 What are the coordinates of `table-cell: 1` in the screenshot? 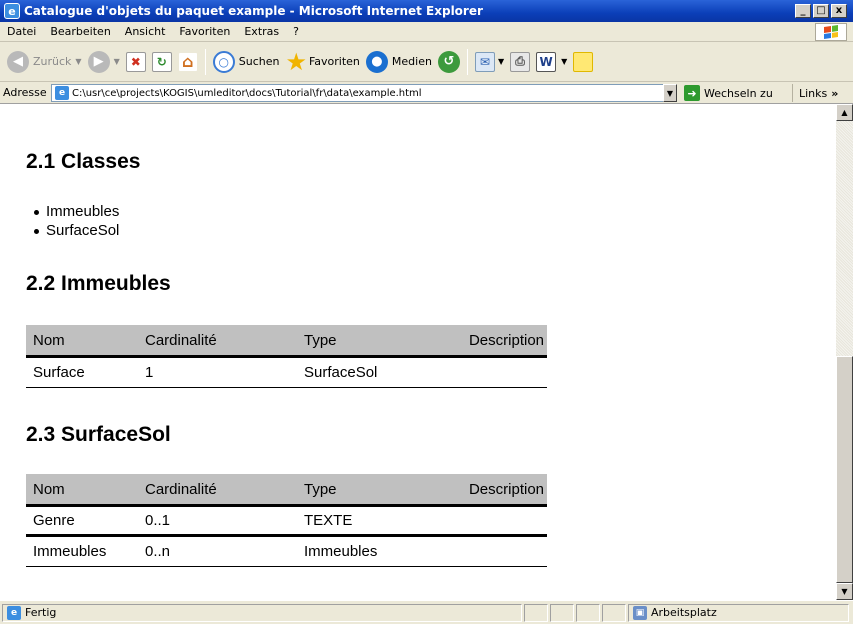 It's located at (149, 372).